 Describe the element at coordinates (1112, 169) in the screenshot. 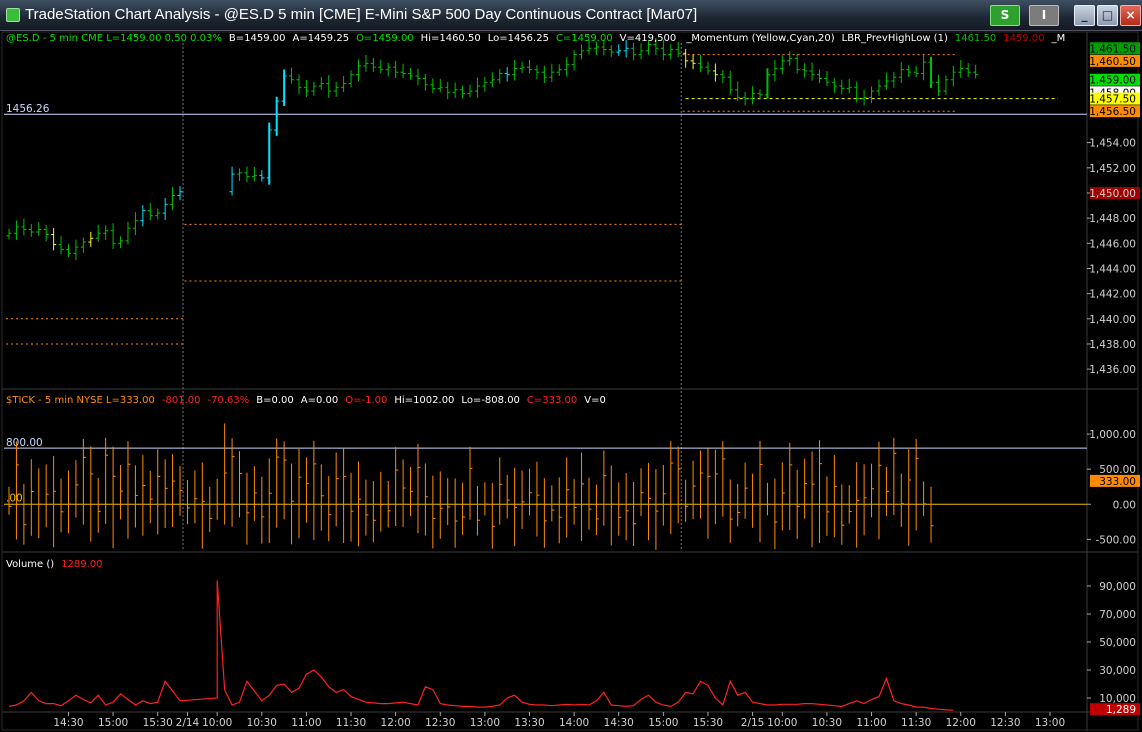

I see `price-axis-label: 1,452.00` at that location.